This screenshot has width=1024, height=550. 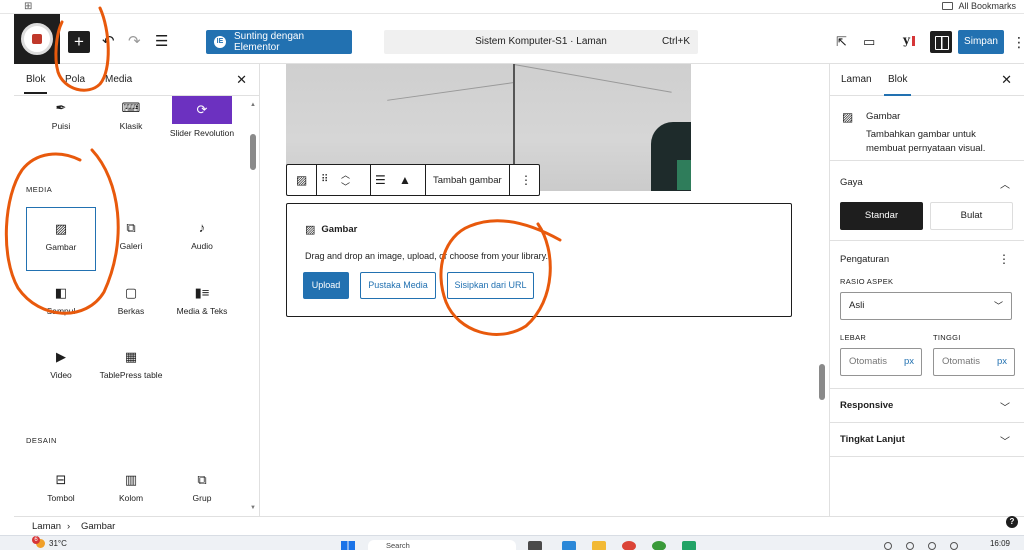 I want to click on document-overview-icon: ☰, so click(x=161, y=42).